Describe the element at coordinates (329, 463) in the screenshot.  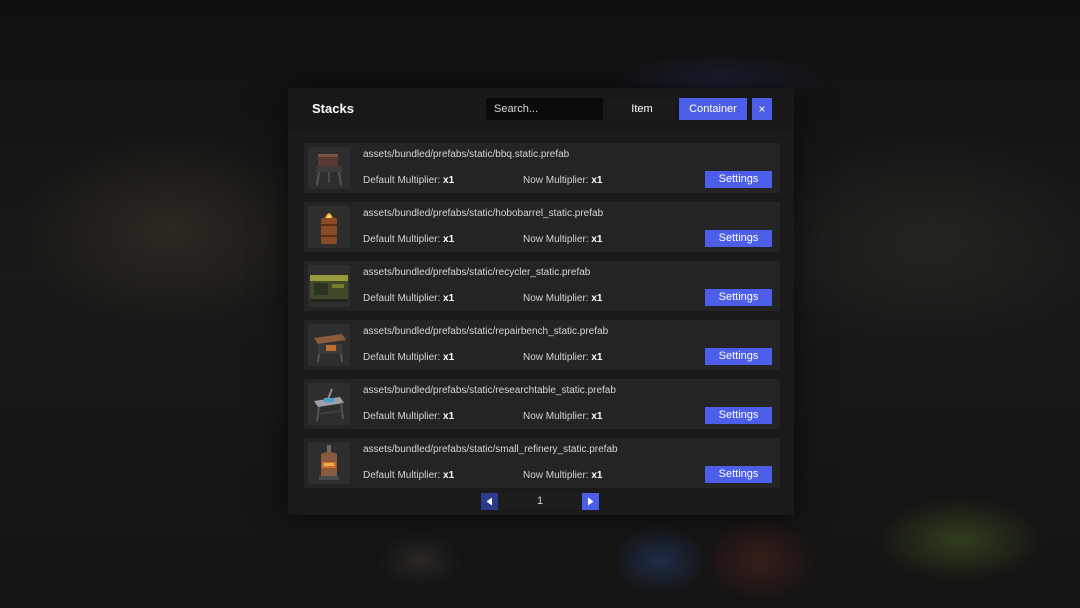
I see `small-refinery-icon` at that location.